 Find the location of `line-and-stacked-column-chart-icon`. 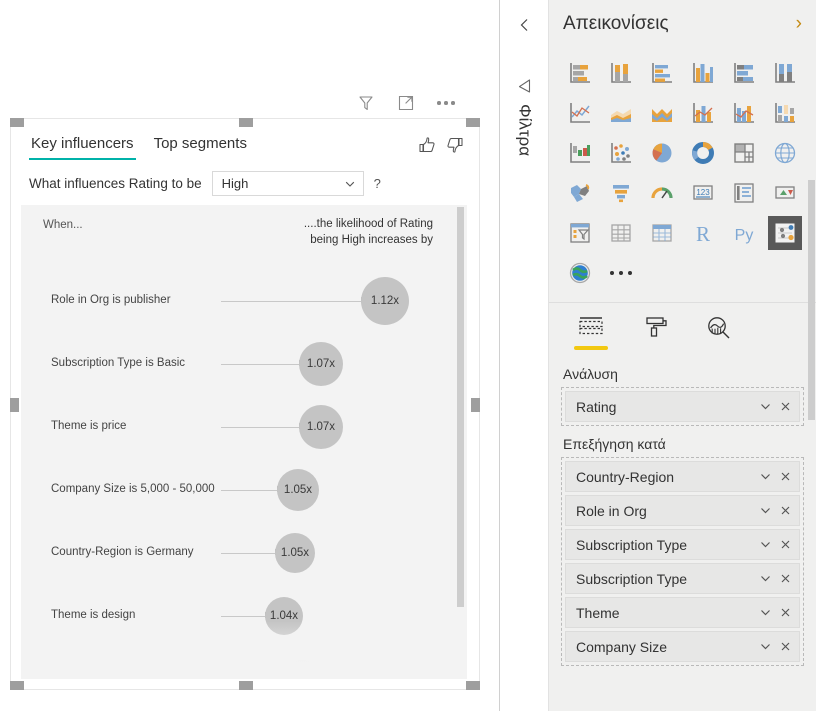

line-and-stacked-column-chart-icon is located at coordinates (703, 113).